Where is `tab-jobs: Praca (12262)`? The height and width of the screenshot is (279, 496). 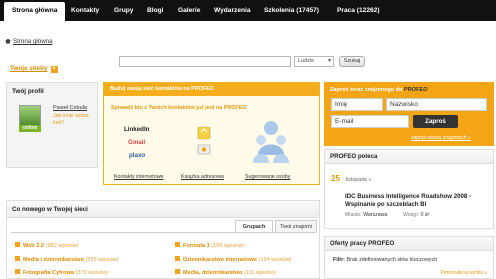
tab-jobs: Praca (12262) is located at coordinates (358, 11).